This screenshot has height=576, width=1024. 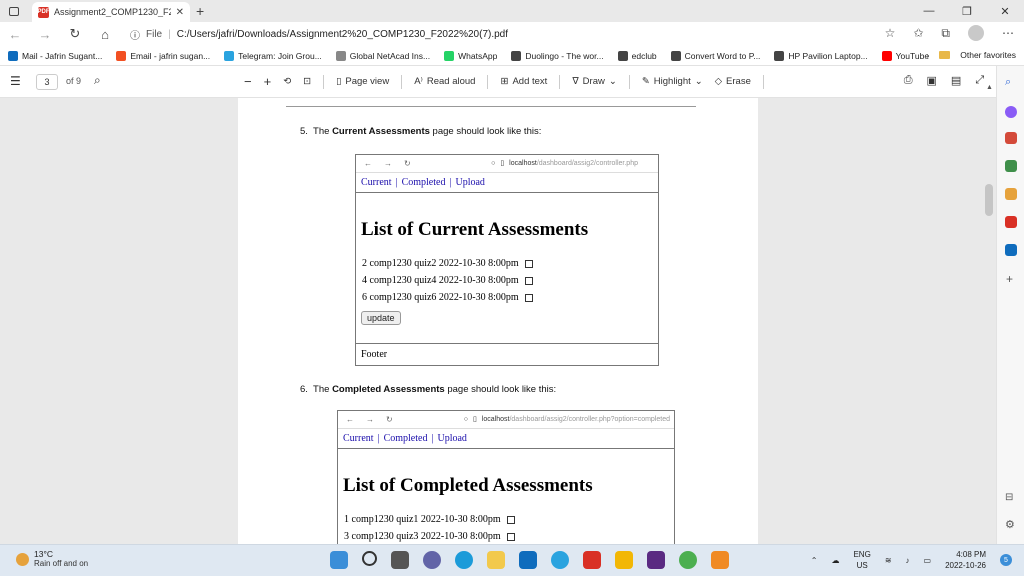 What do you see at coordinates (1011, 112) in the screenshot?
I see `discover-icon` at bounding box center [1011, 112].